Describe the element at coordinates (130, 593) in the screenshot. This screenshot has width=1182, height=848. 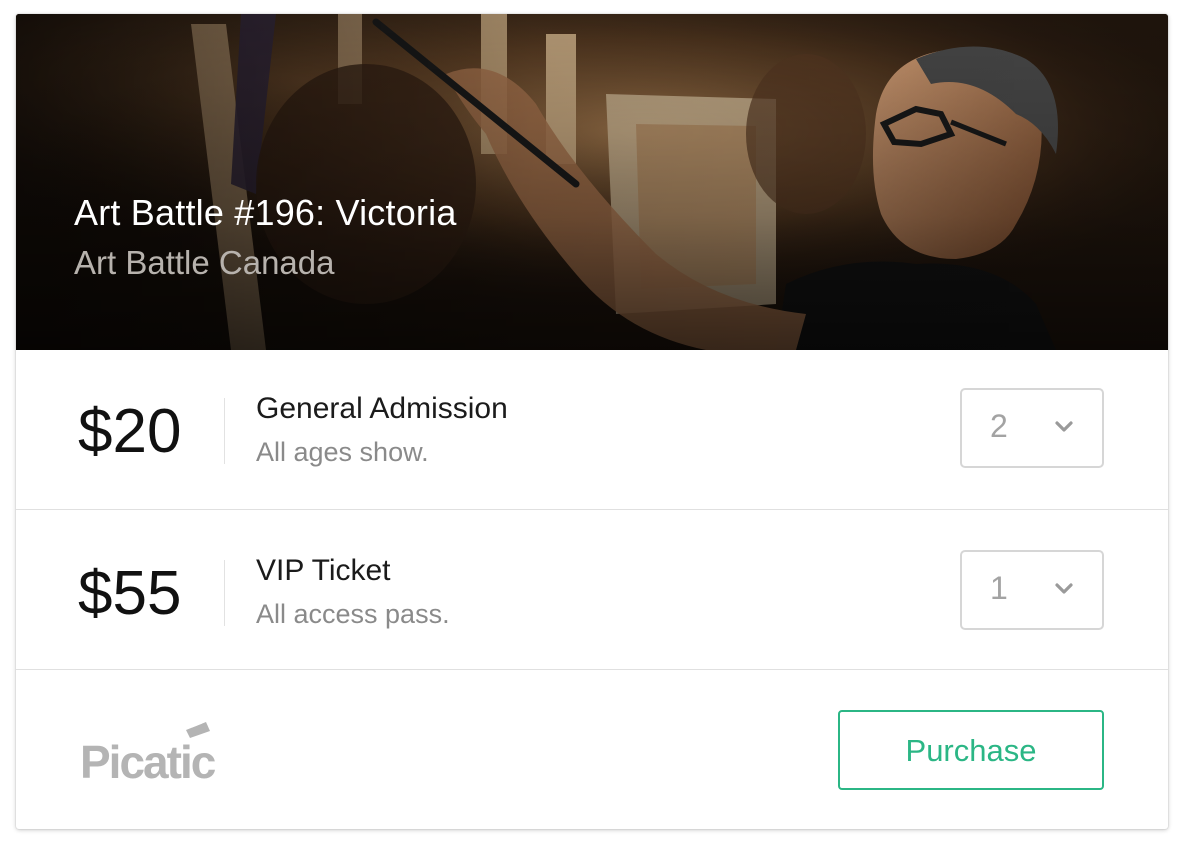
I see `ticket-price: $55` at that location.